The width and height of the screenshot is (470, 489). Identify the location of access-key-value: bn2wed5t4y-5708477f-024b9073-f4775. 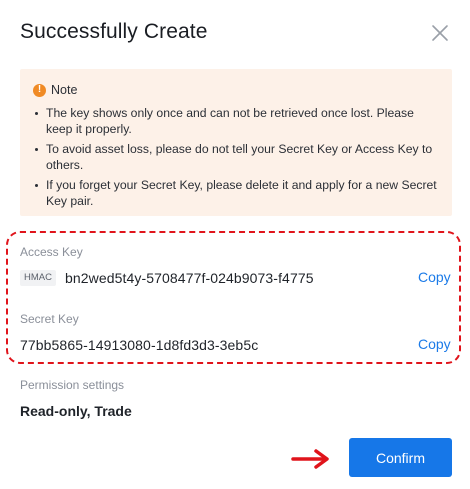
(189, 278).